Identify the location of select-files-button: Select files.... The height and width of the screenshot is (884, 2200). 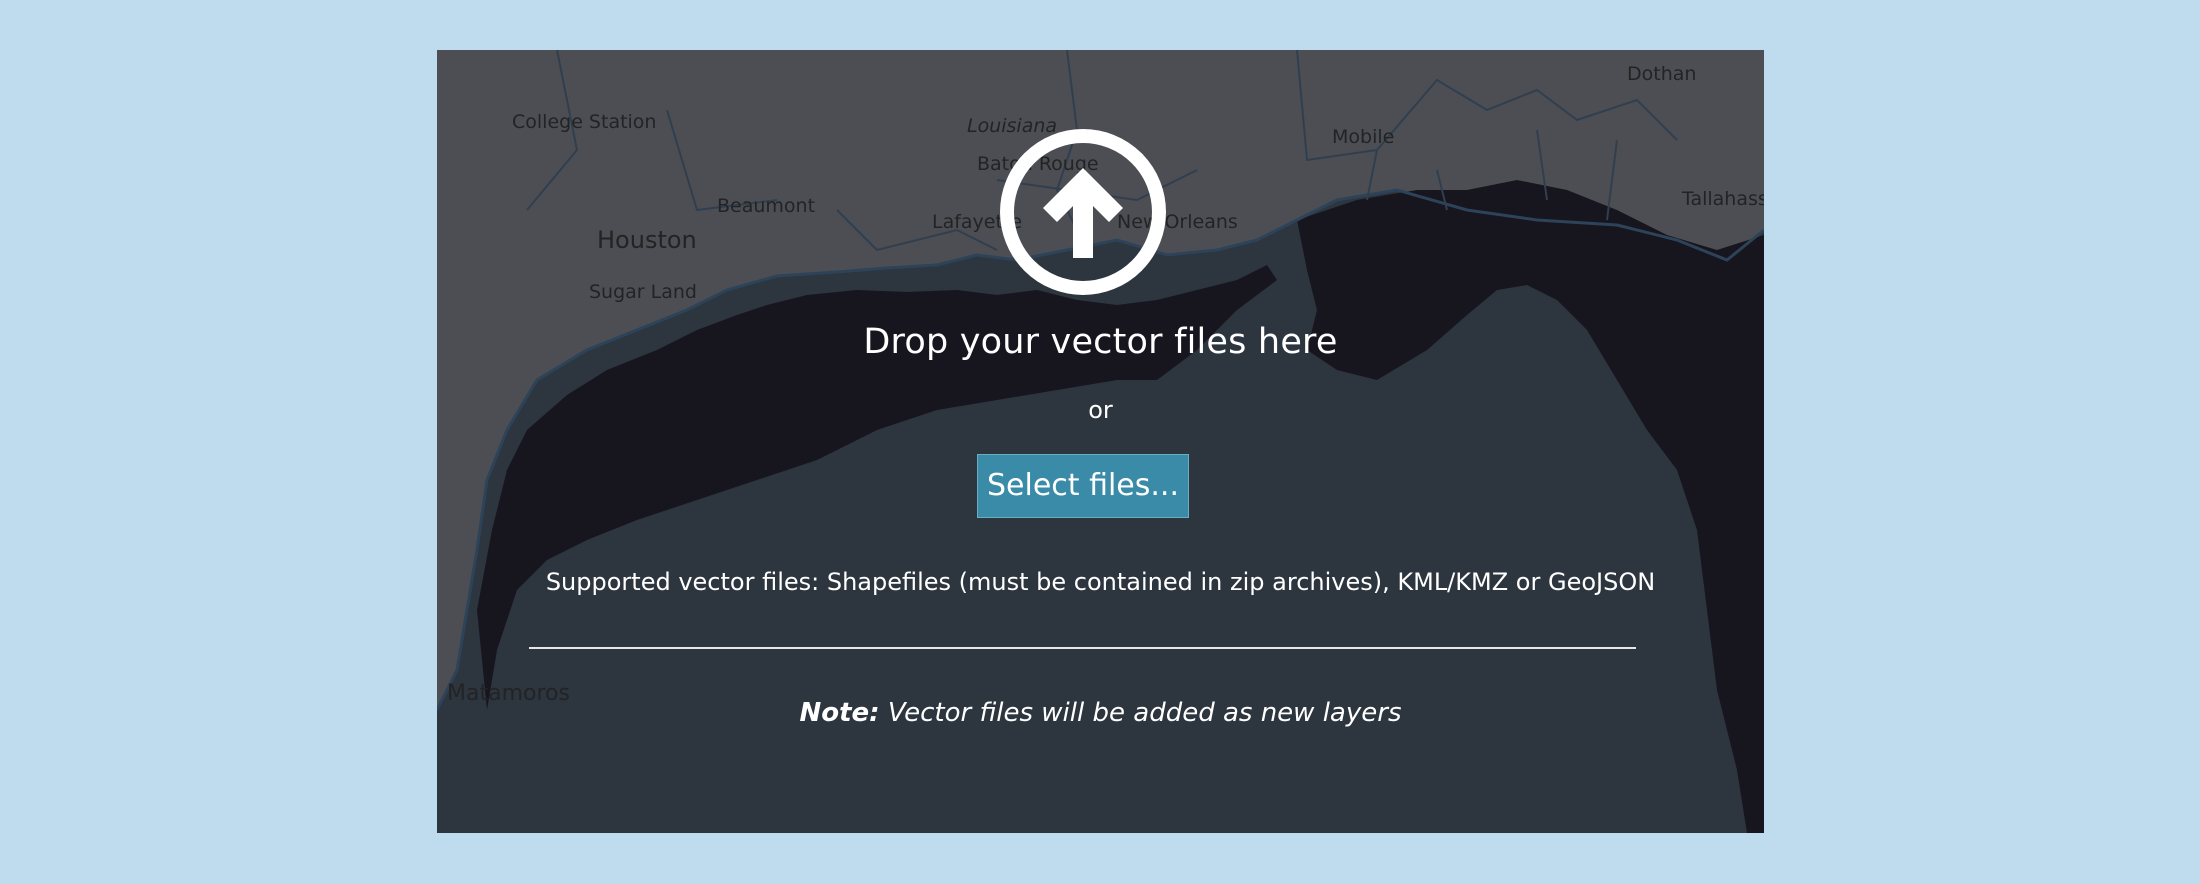
(1083, 486).